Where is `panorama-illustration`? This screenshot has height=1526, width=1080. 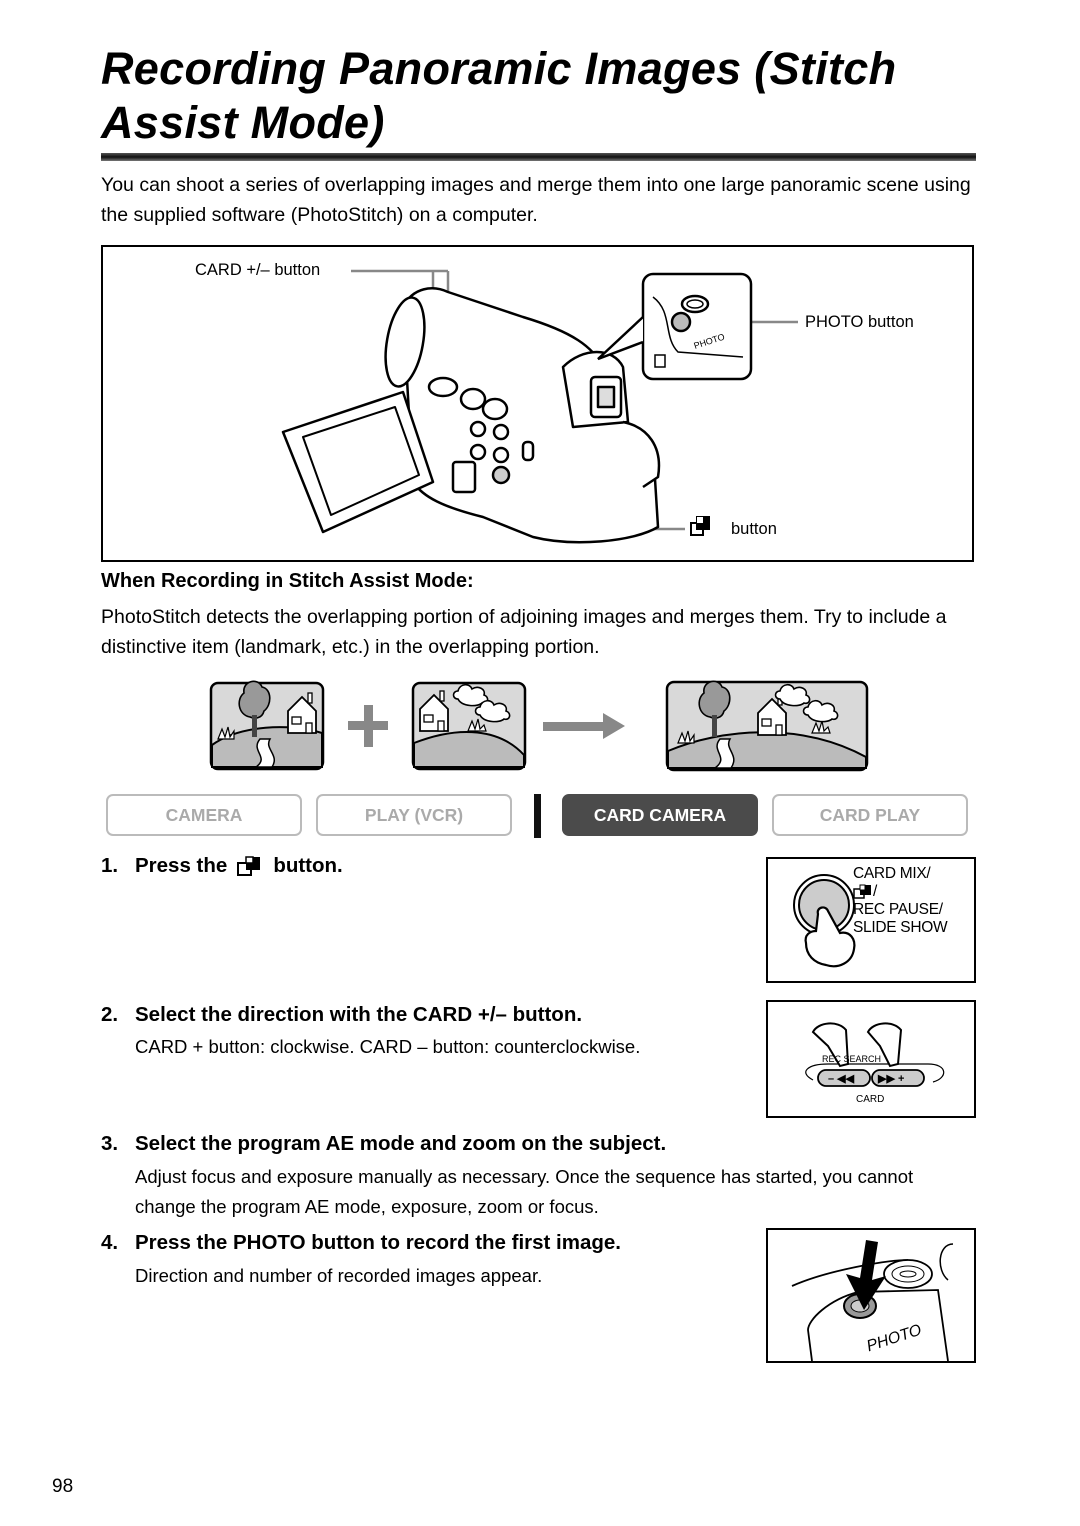
panorama-illustration is located at coordinates (540, 727).